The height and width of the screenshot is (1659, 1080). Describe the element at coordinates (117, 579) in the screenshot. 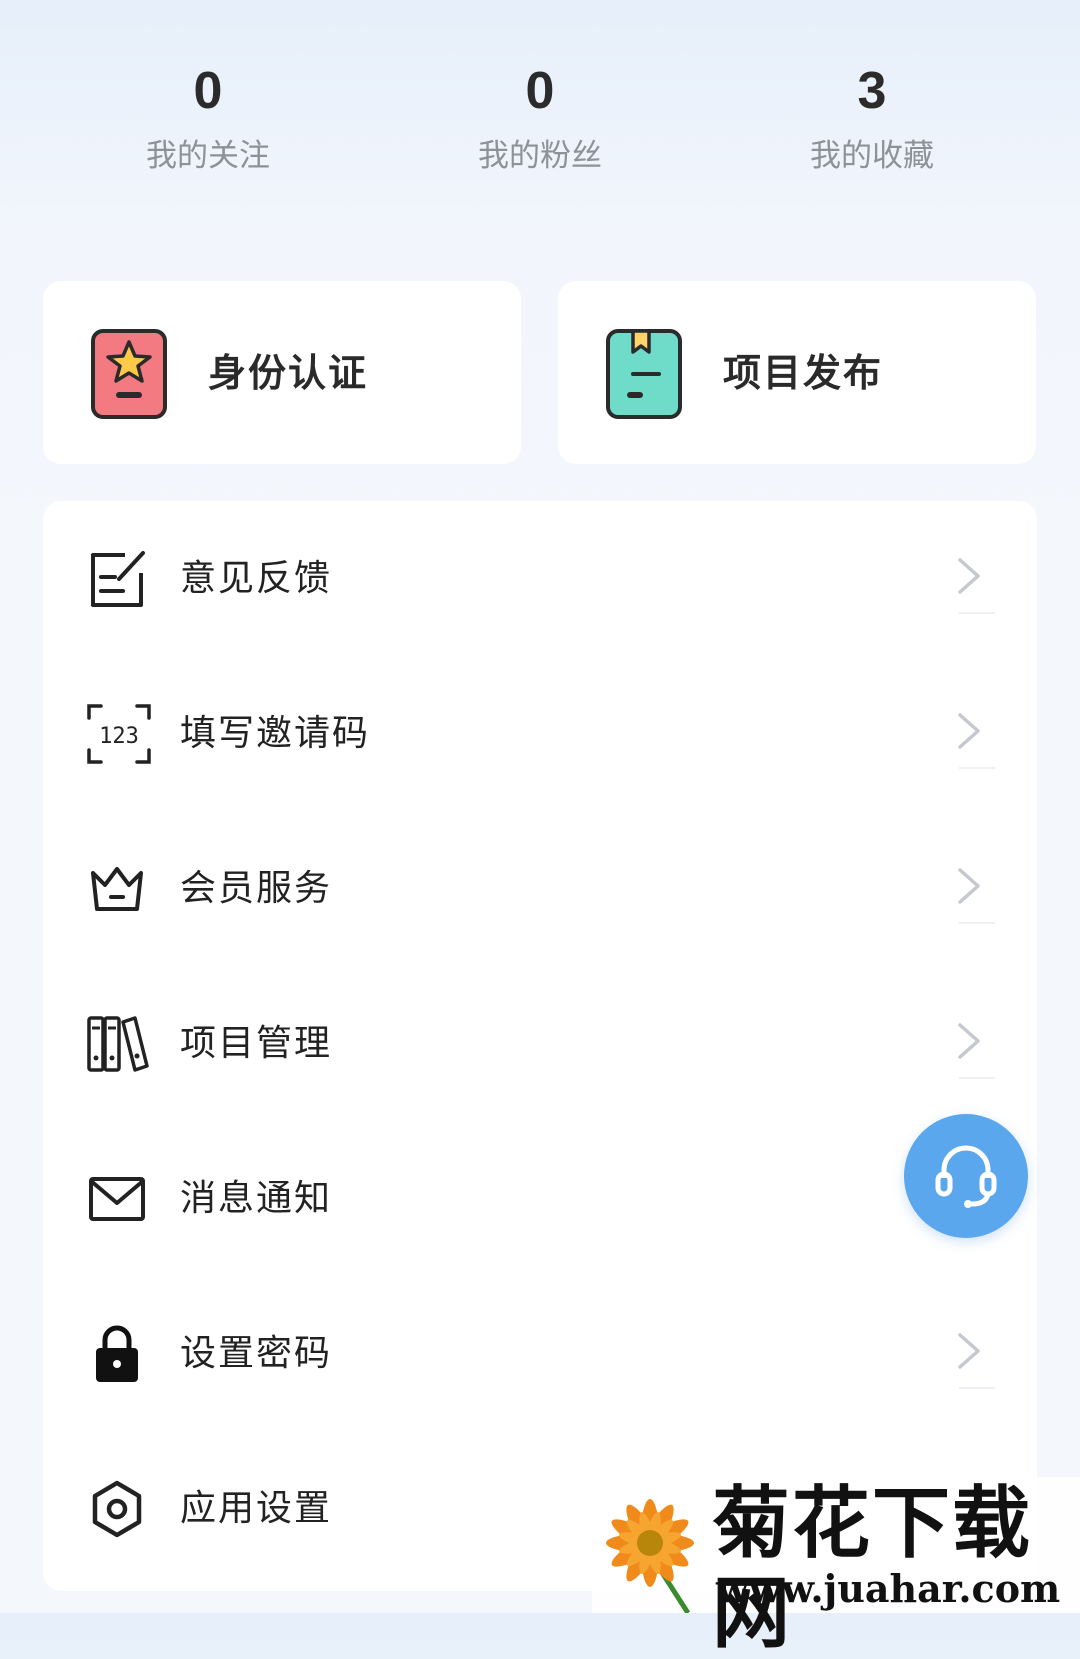

I see `feedback-edit-icon` at that location.